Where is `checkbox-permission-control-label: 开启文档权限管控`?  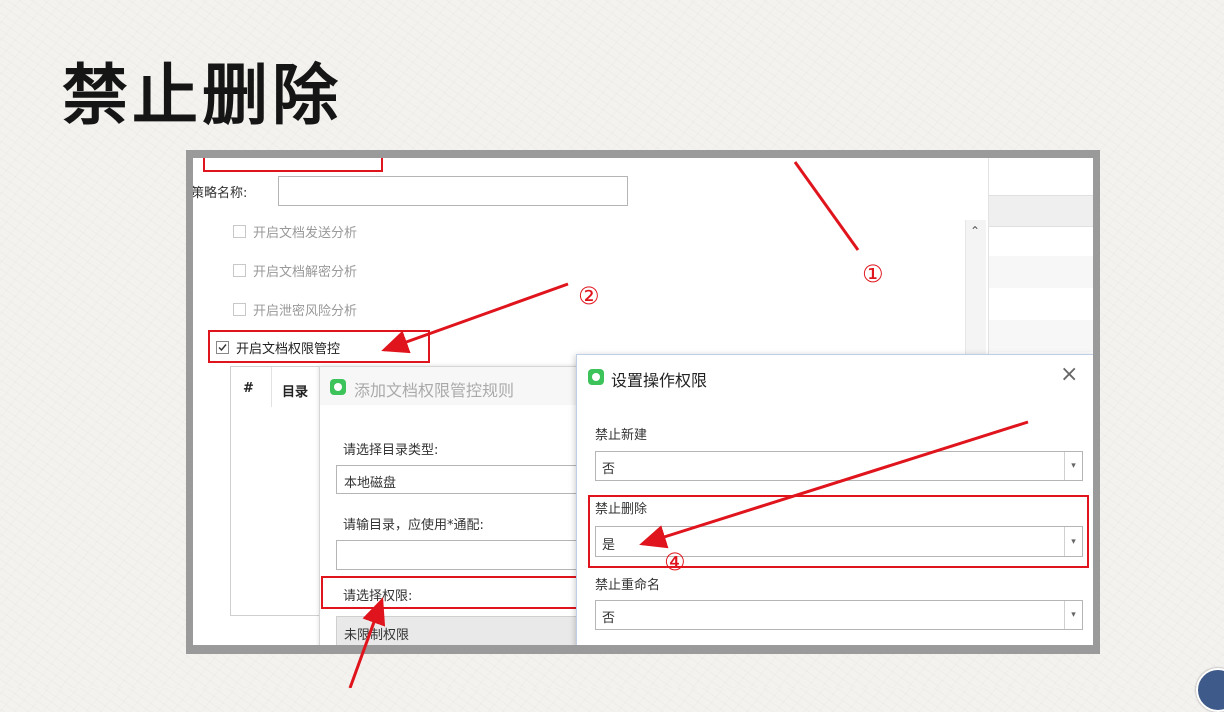 checkbox-permission-control-label: 开启文档权限管控 is located at coordinates (288, 349).